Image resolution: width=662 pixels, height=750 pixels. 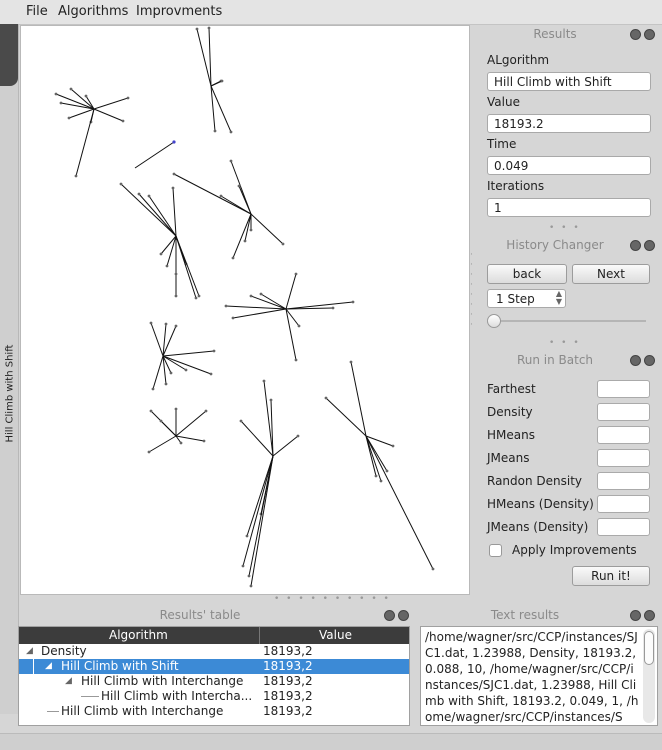 I want to click on table-row: ◢ Hill Climb with Shift 18193,2, so click(x=214, y=666).